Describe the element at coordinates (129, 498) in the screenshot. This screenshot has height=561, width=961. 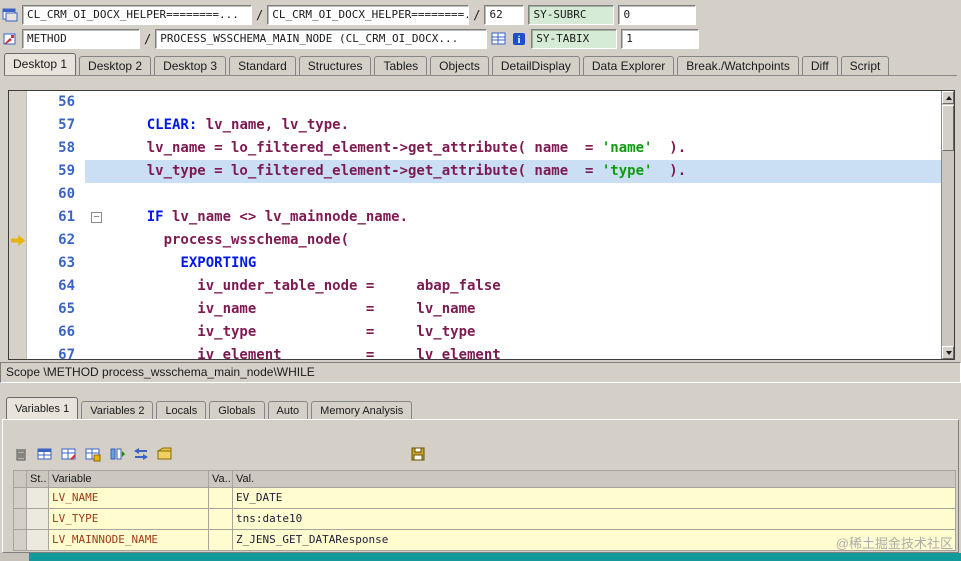
I see `variable-name-cell: LV_NAME` at that location.